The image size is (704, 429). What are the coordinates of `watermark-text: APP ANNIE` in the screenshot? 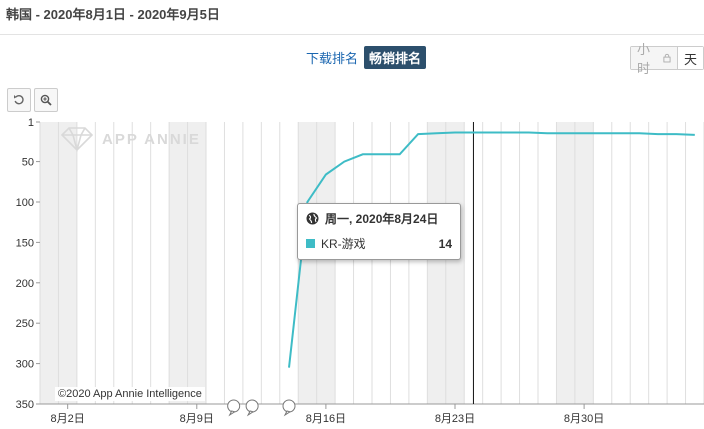 It's located at (151, 139).